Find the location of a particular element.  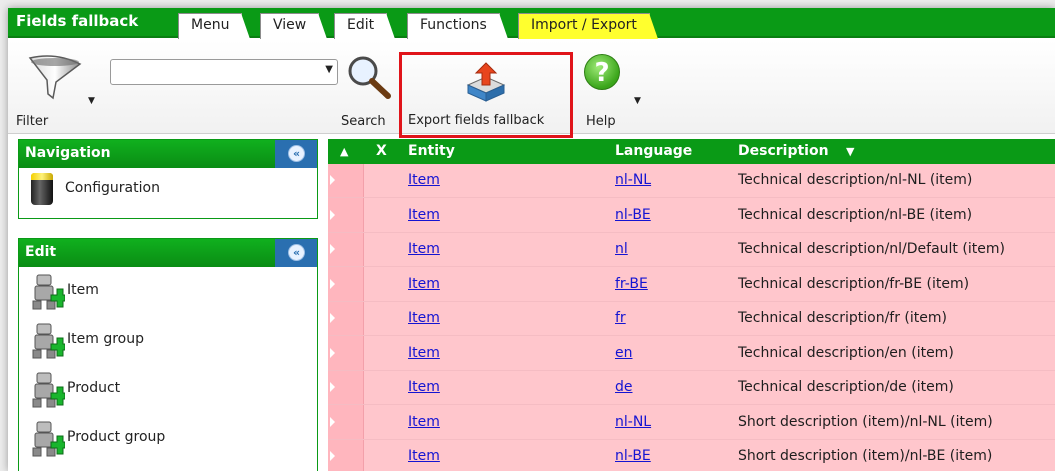

tab-view: View is located at coordinates (294, 26).